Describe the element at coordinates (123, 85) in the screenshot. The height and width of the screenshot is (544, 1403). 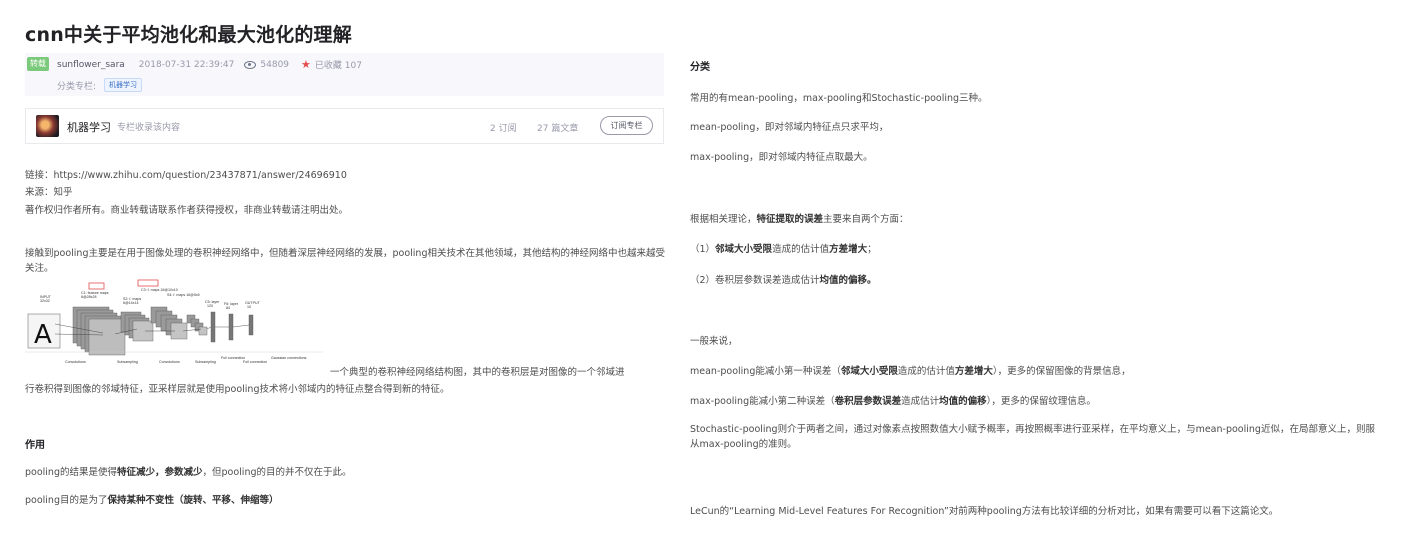
I see `category-tag: 机器学习` at that location.